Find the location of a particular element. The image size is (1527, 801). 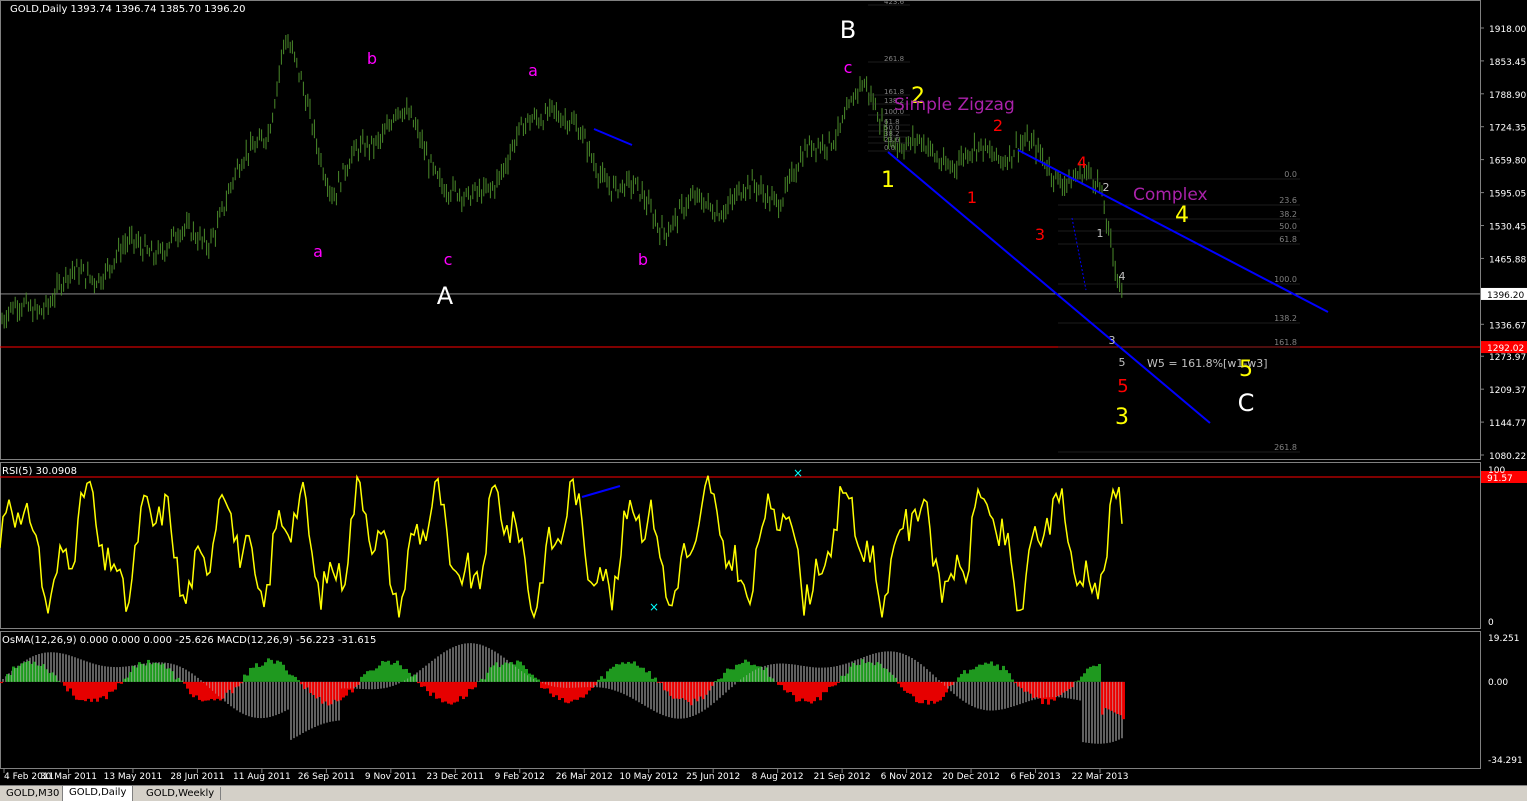

time-tick-label: 20 Dec 2012 is located at coordinates (971, 777).